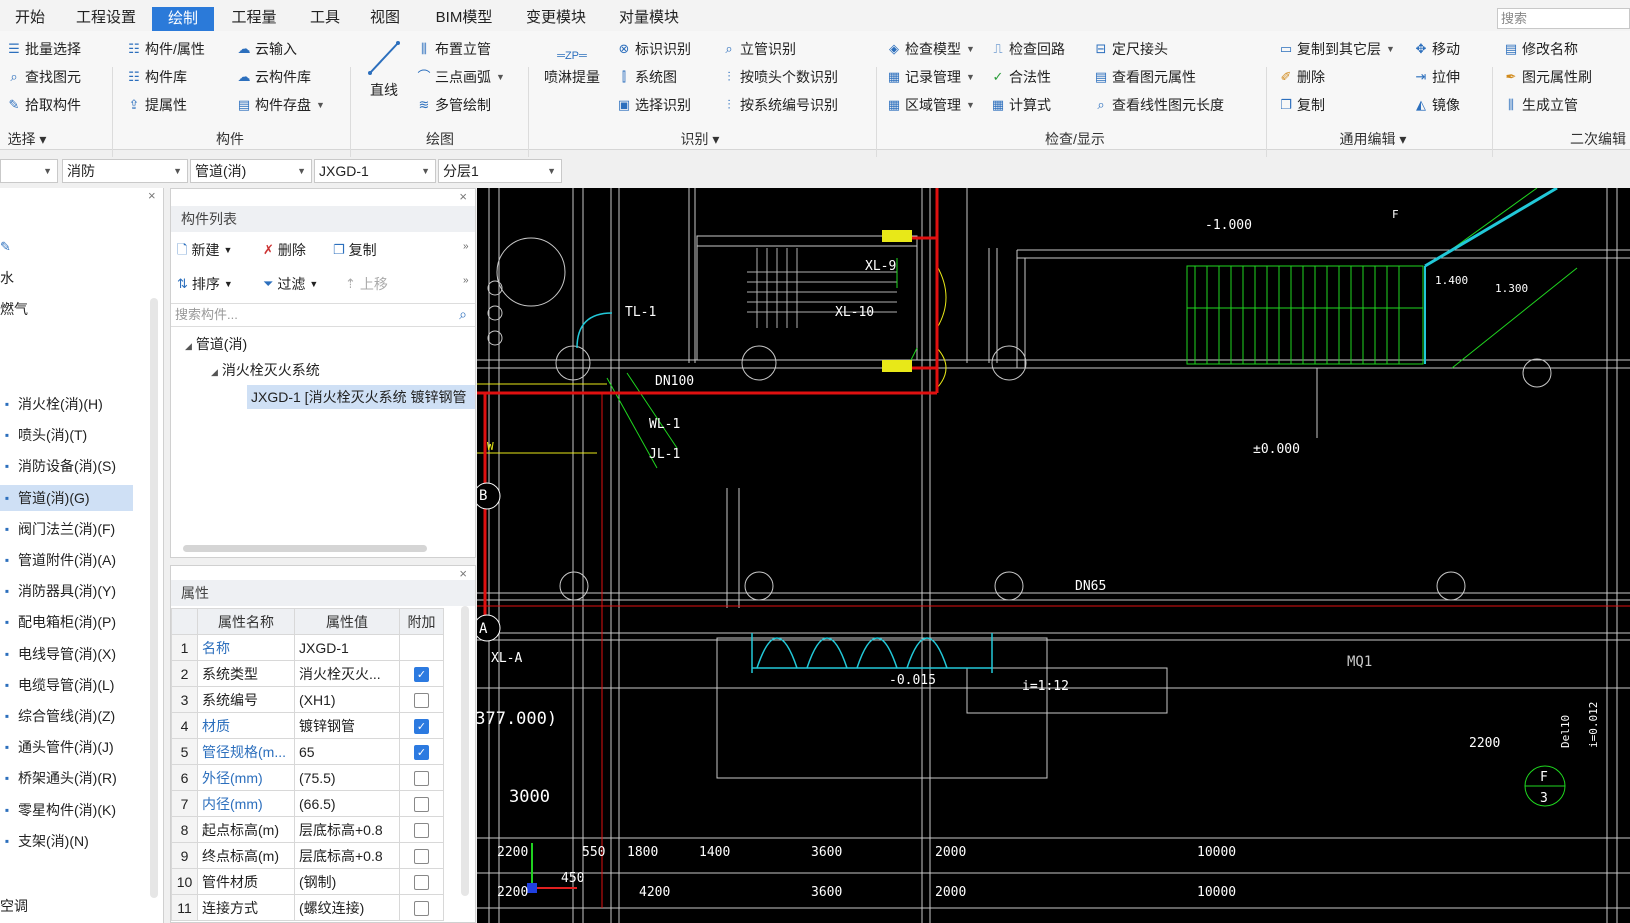  Describe the element at coordinates (307, 803) in the screenshot. I see `property-row: 7 内径(mm) (66.5)` at that location.